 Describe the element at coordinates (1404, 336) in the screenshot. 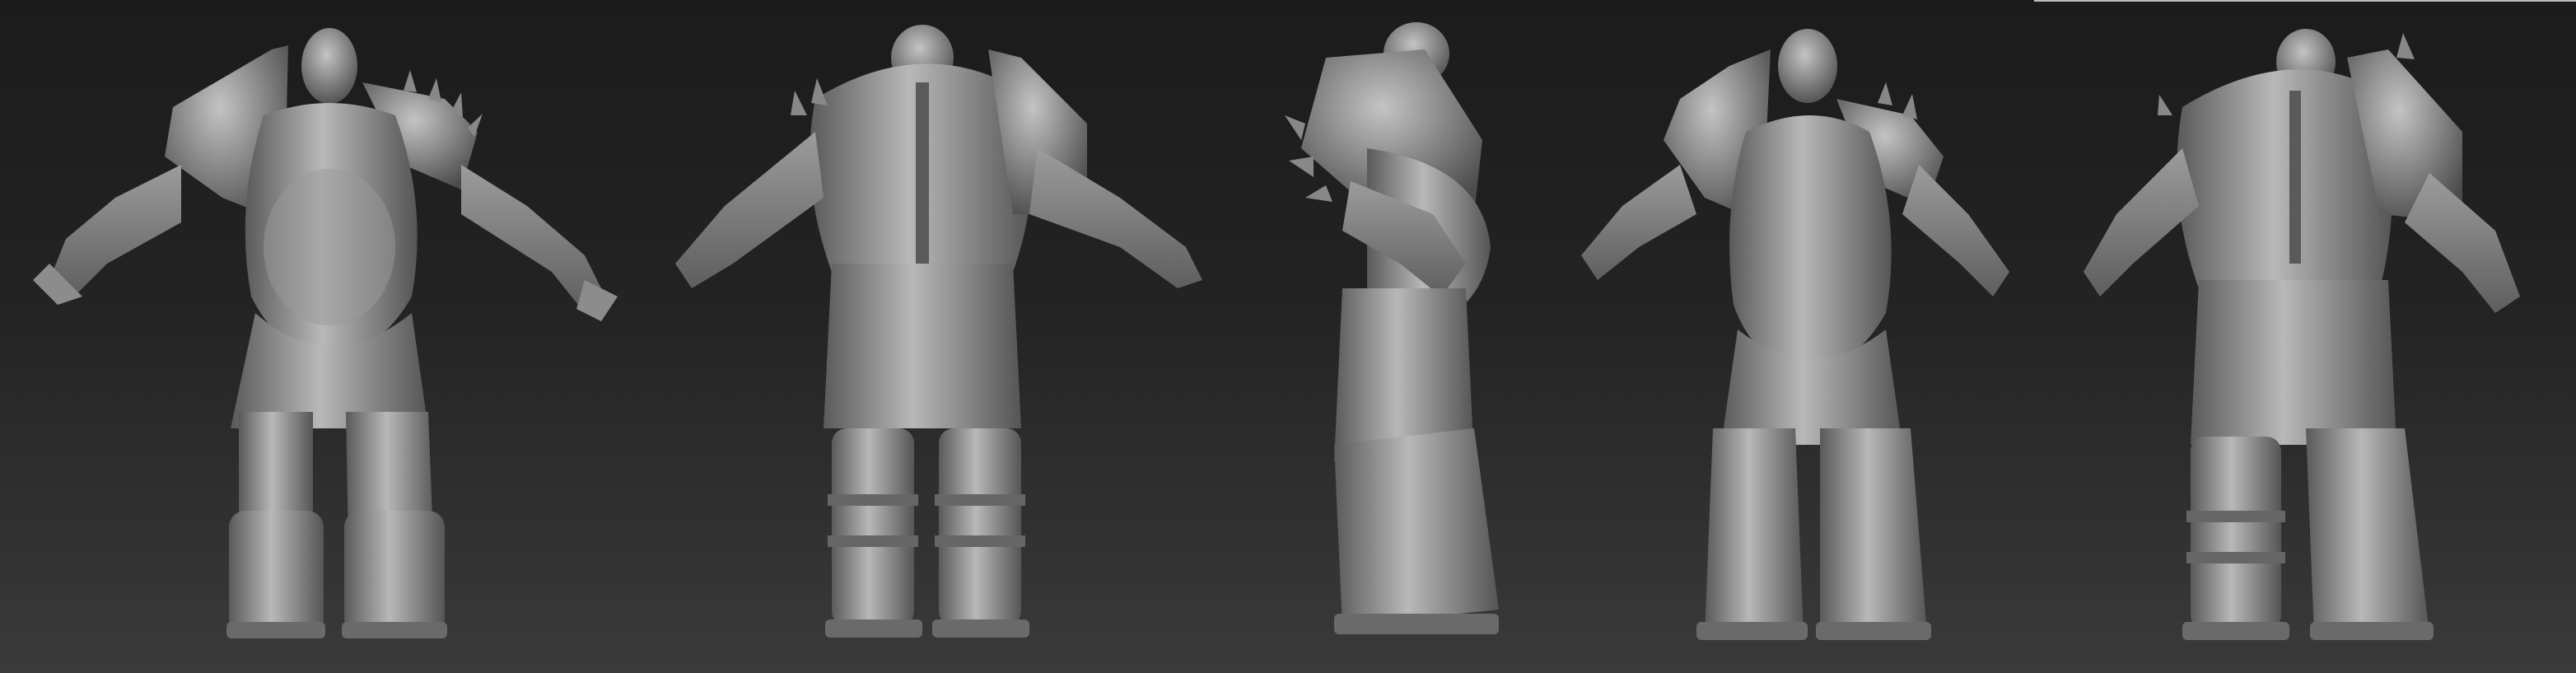

I see `figure-side-view` at that location.